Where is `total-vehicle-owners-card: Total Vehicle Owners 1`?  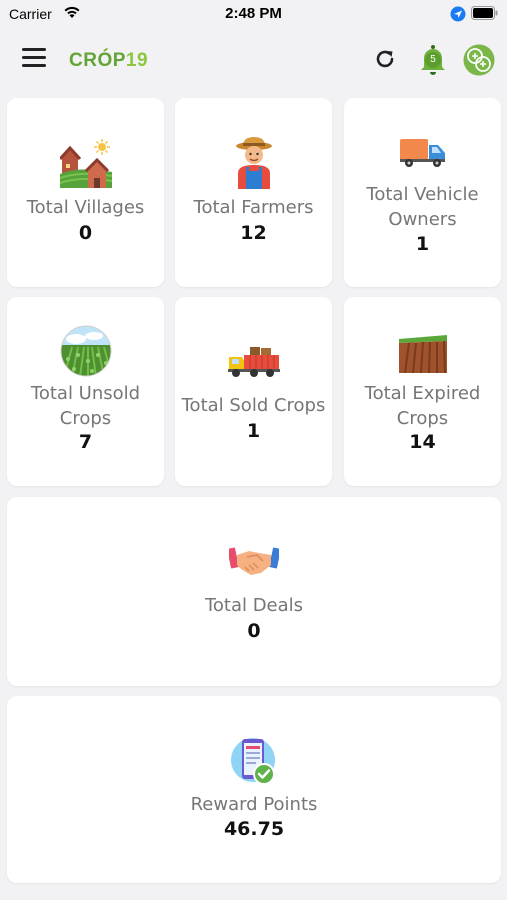 total-vehicle-owners-card: Total Vehicle Owners 1 is located at coordinates (422, 192).